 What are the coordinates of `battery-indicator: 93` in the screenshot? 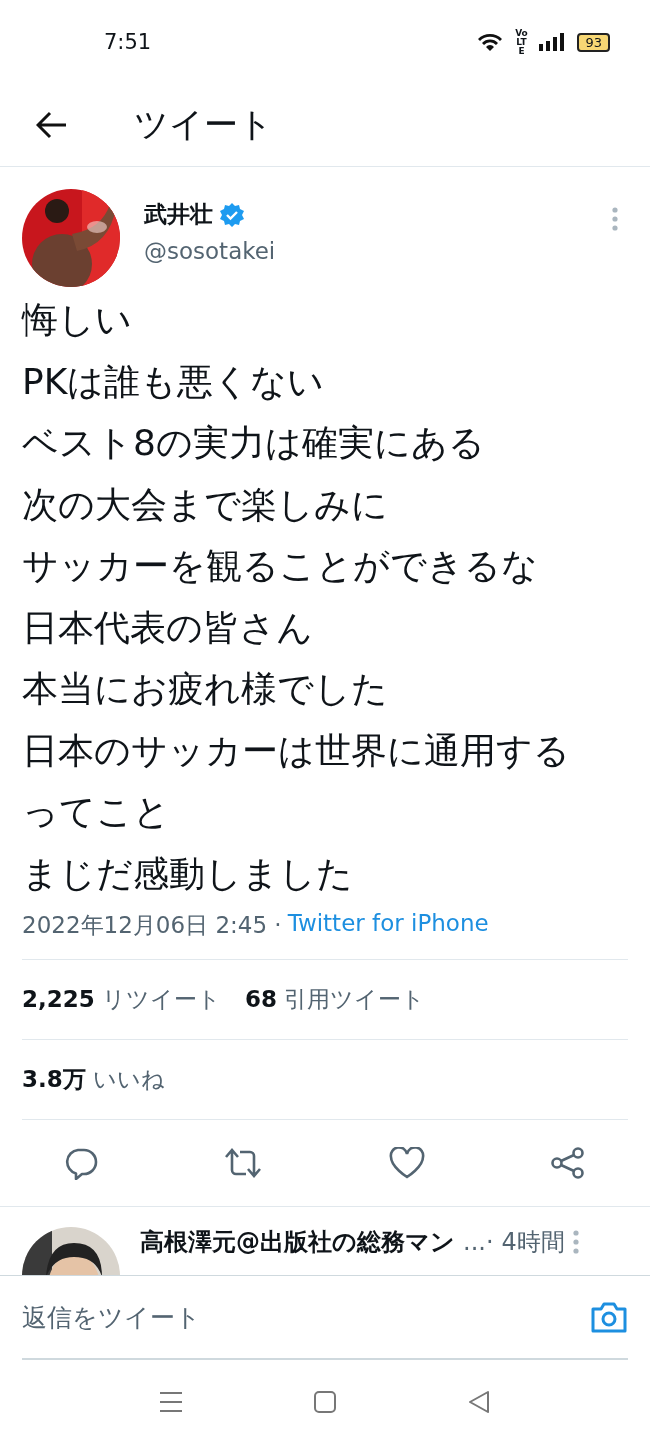 It's located at (593, 42).